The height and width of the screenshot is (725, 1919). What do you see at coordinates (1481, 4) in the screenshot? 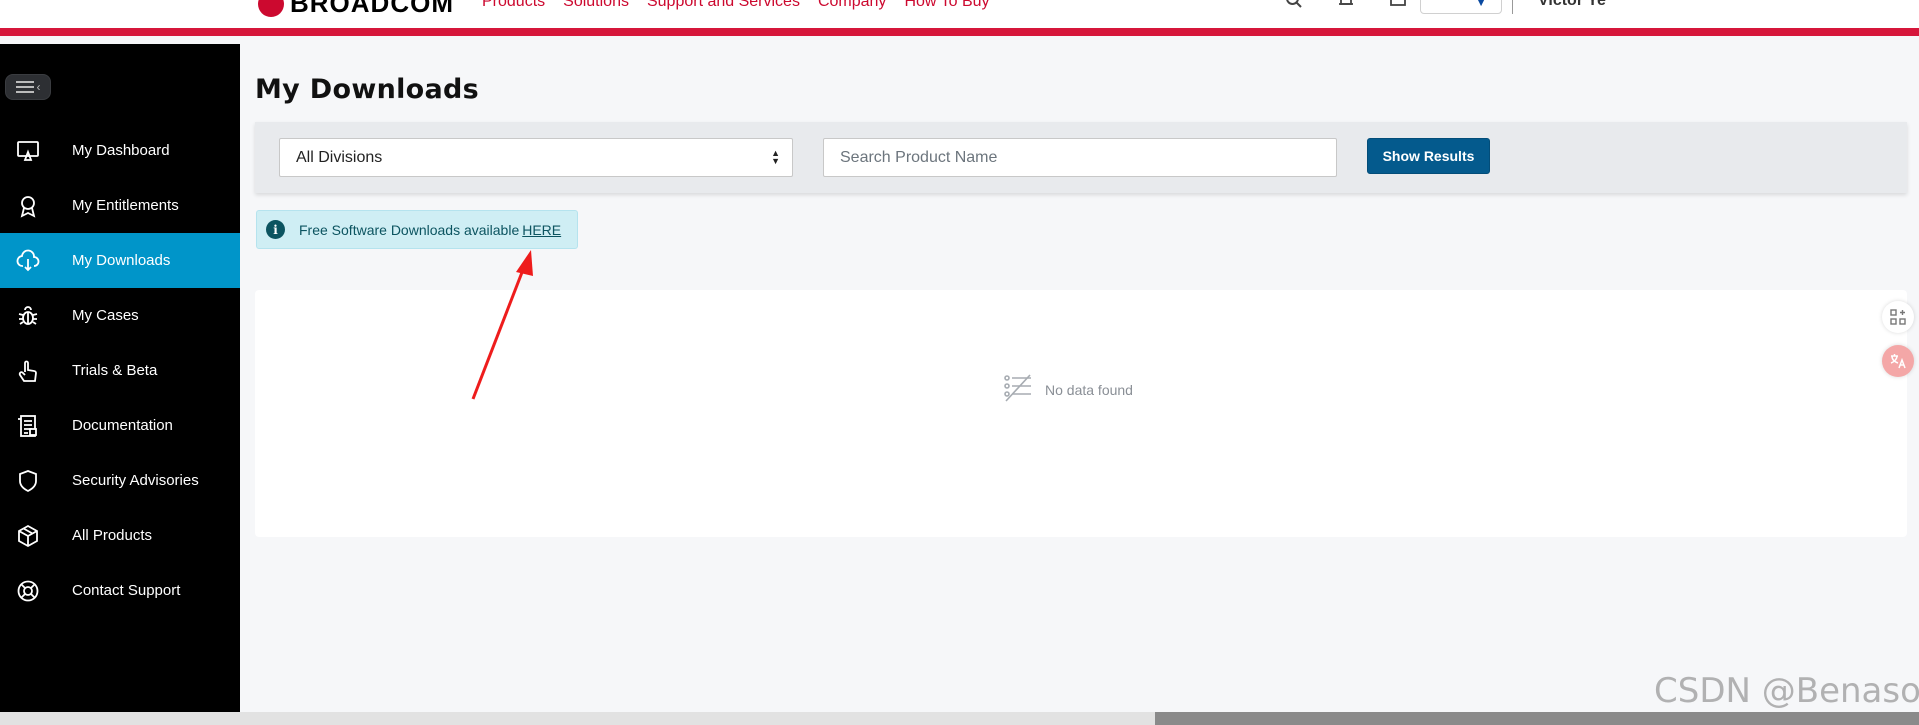
I see `chevron-down-icon: ▼` at bounding box center [1481, 4].